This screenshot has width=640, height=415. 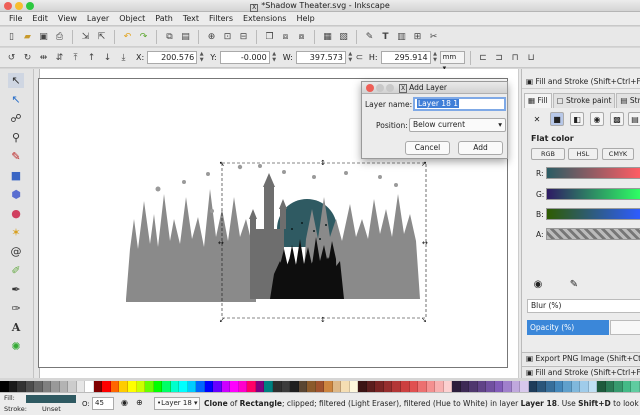 What do you see at coordinates (359, 57) in the screenshot?
I see `lock-ratio-icon: ⊂` at bounding box center [359, 57].